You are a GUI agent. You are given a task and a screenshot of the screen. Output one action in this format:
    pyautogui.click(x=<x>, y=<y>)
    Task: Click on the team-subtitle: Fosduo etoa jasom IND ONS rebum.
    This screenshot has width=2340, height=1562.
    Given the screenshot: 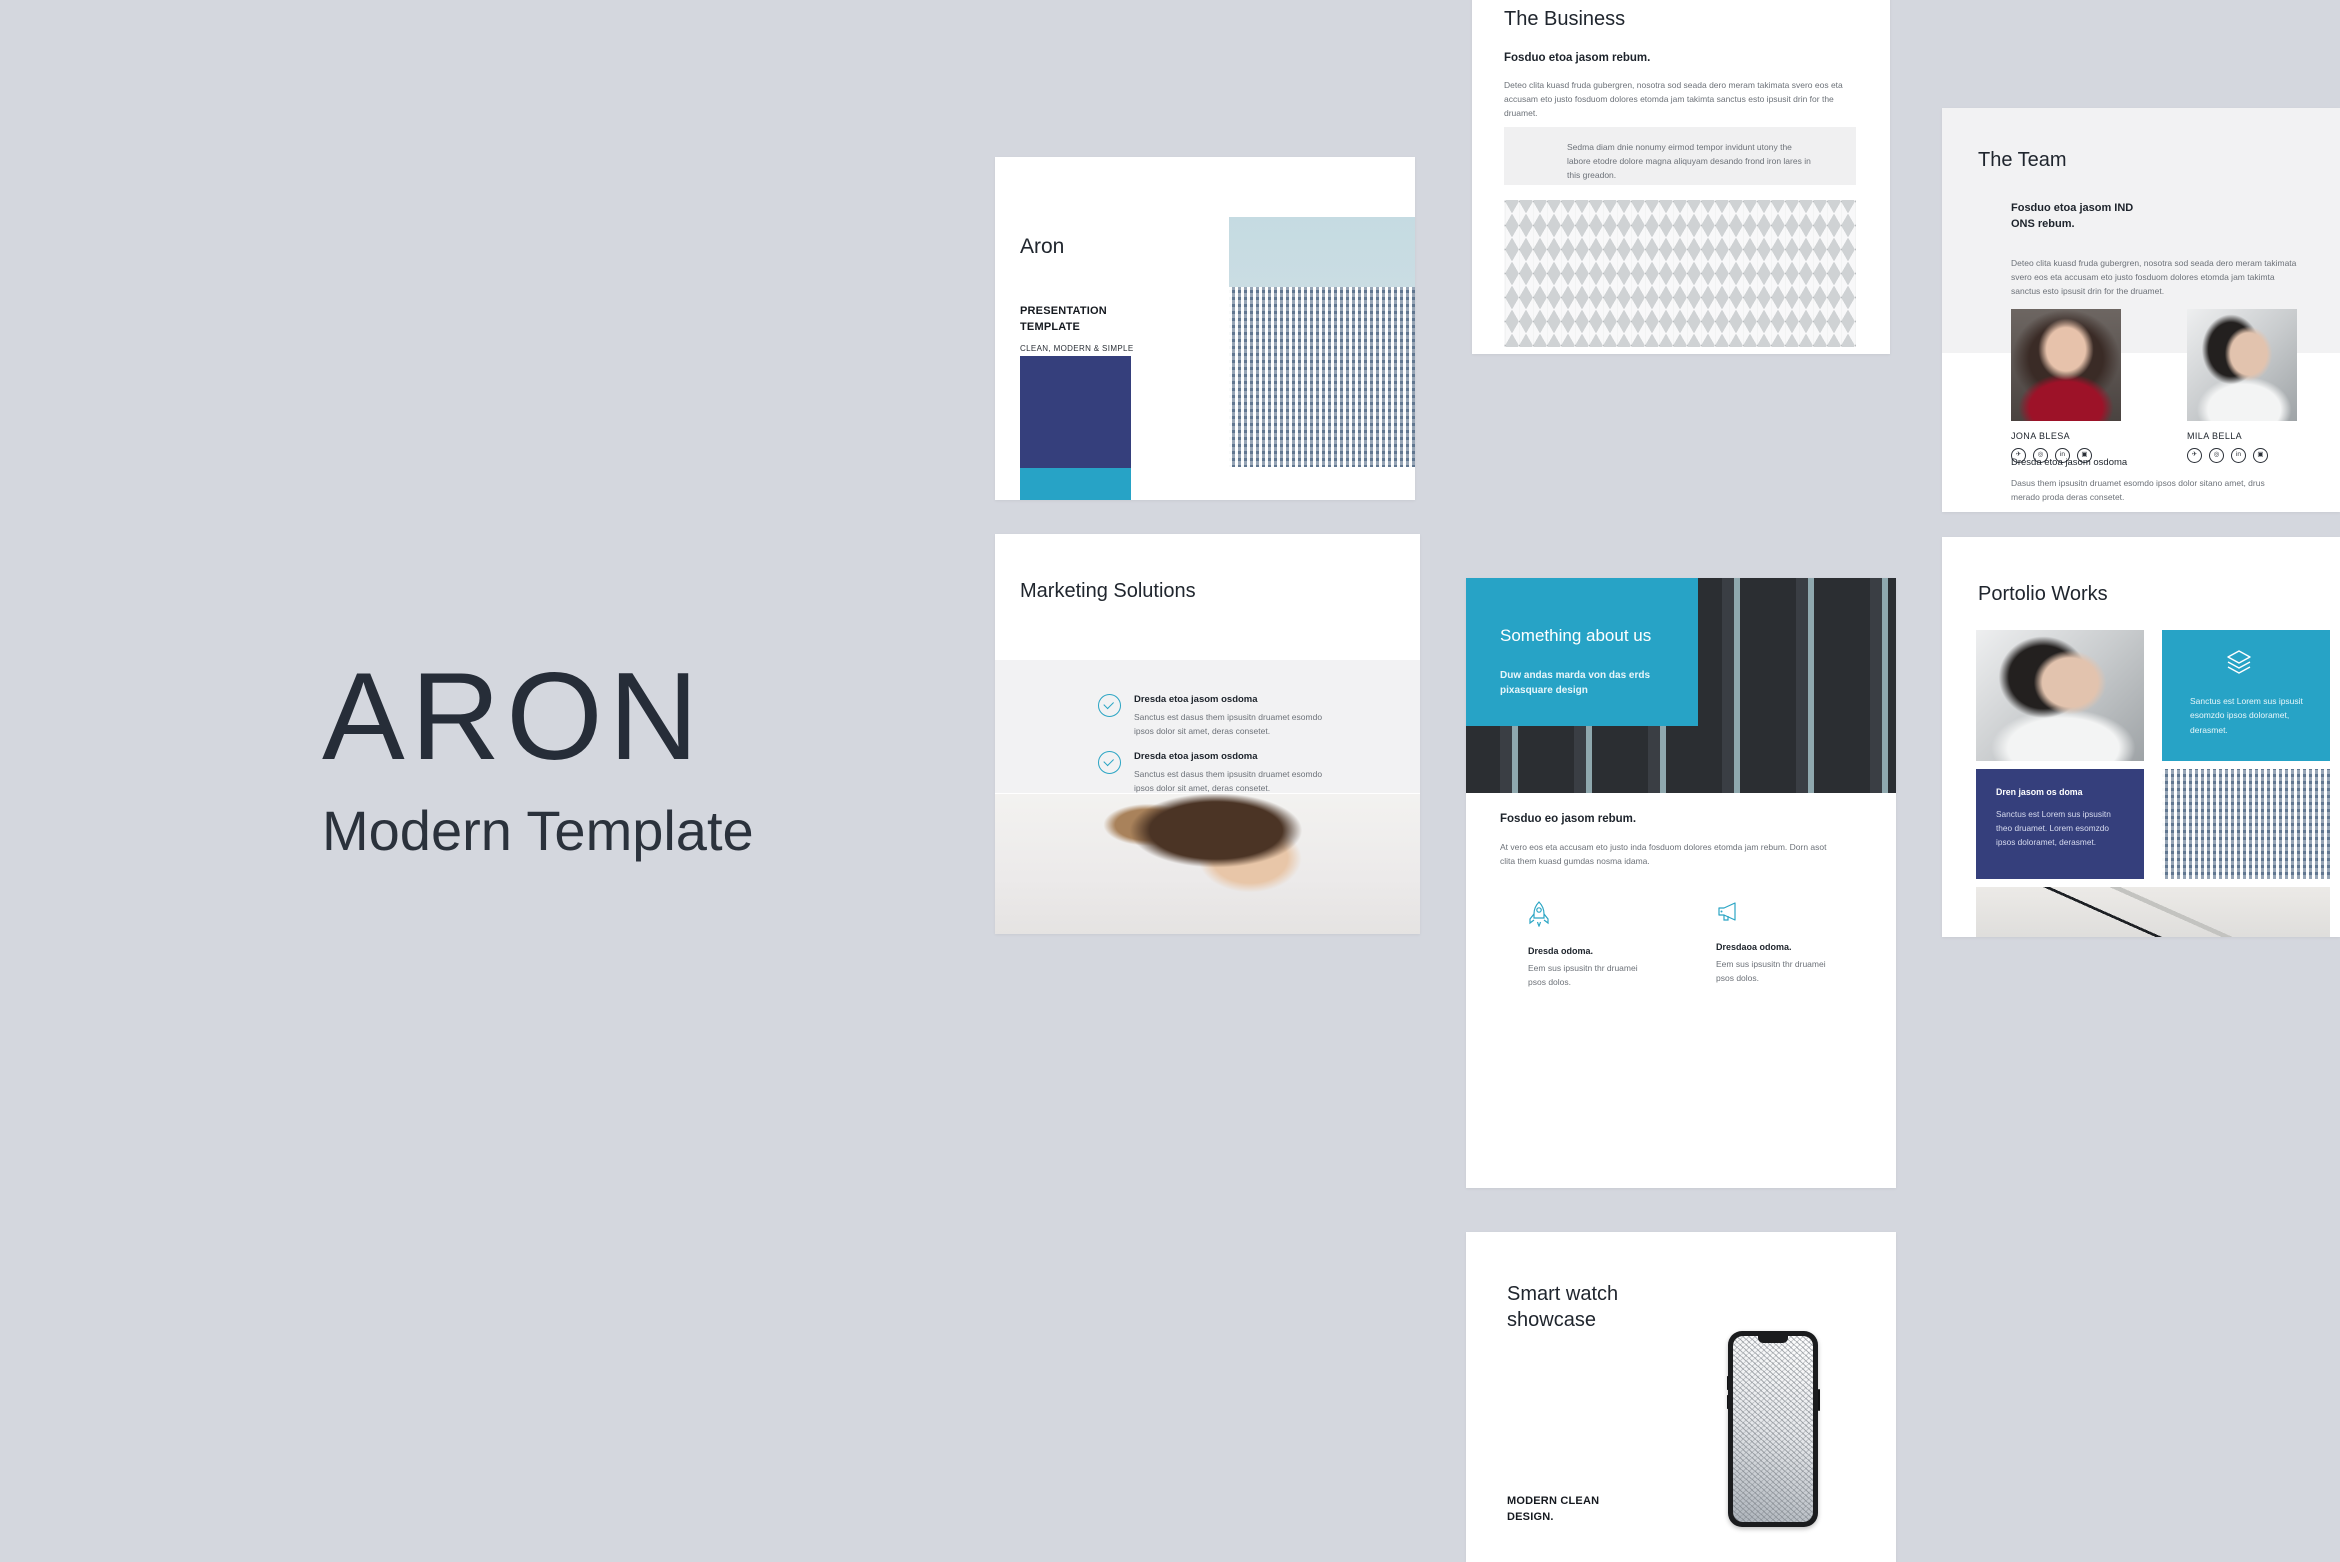 What is the action you would take?
    pyautogui.click(x=2072, y=217)
    